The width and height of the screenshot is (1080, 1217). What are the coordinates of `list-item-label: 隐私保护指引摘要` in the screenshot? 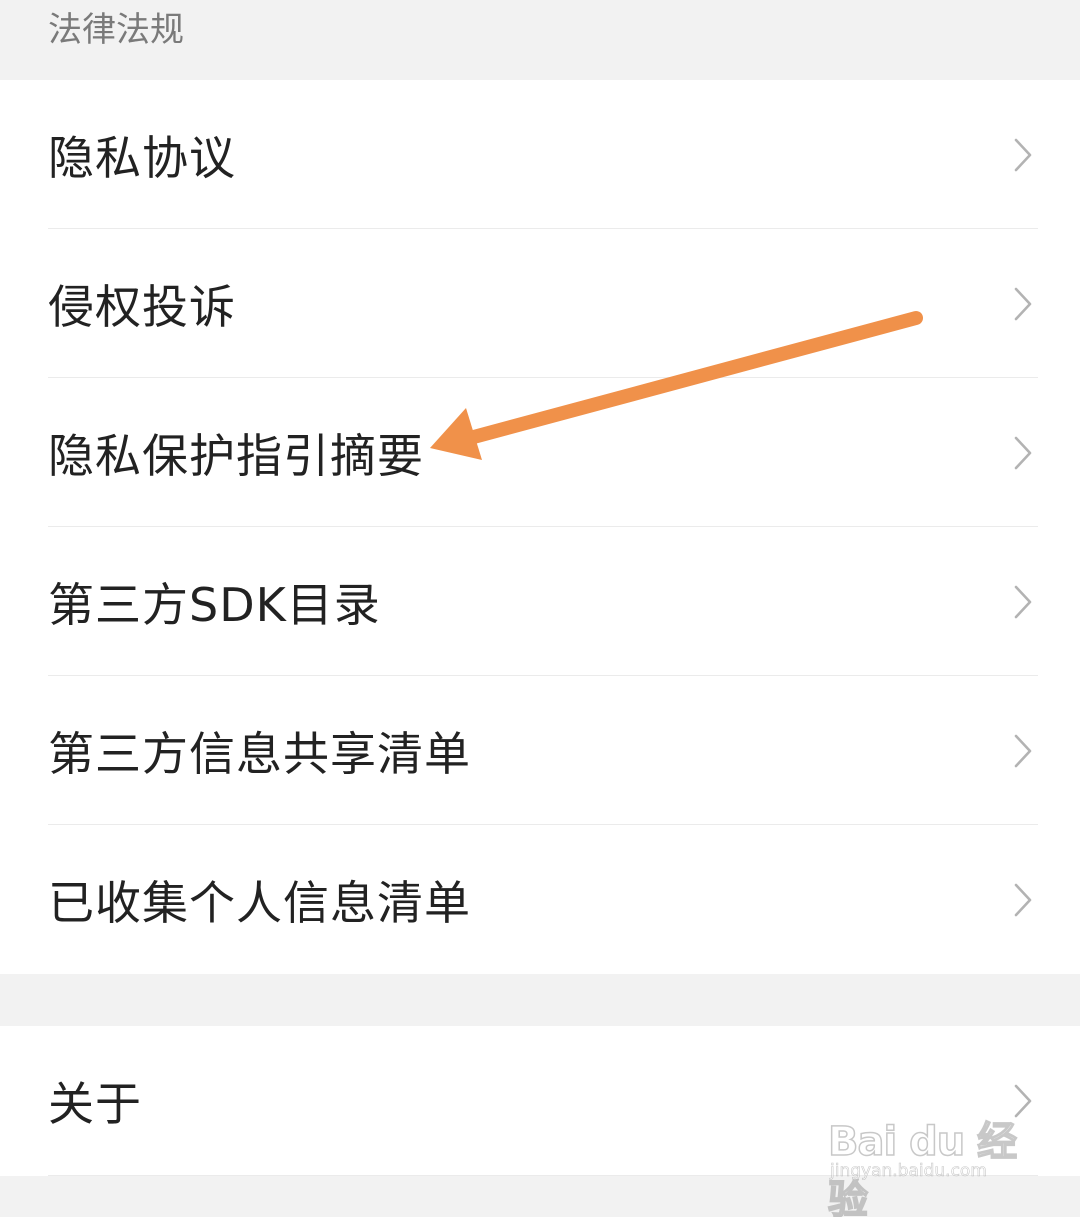 It's located at (236, 455).